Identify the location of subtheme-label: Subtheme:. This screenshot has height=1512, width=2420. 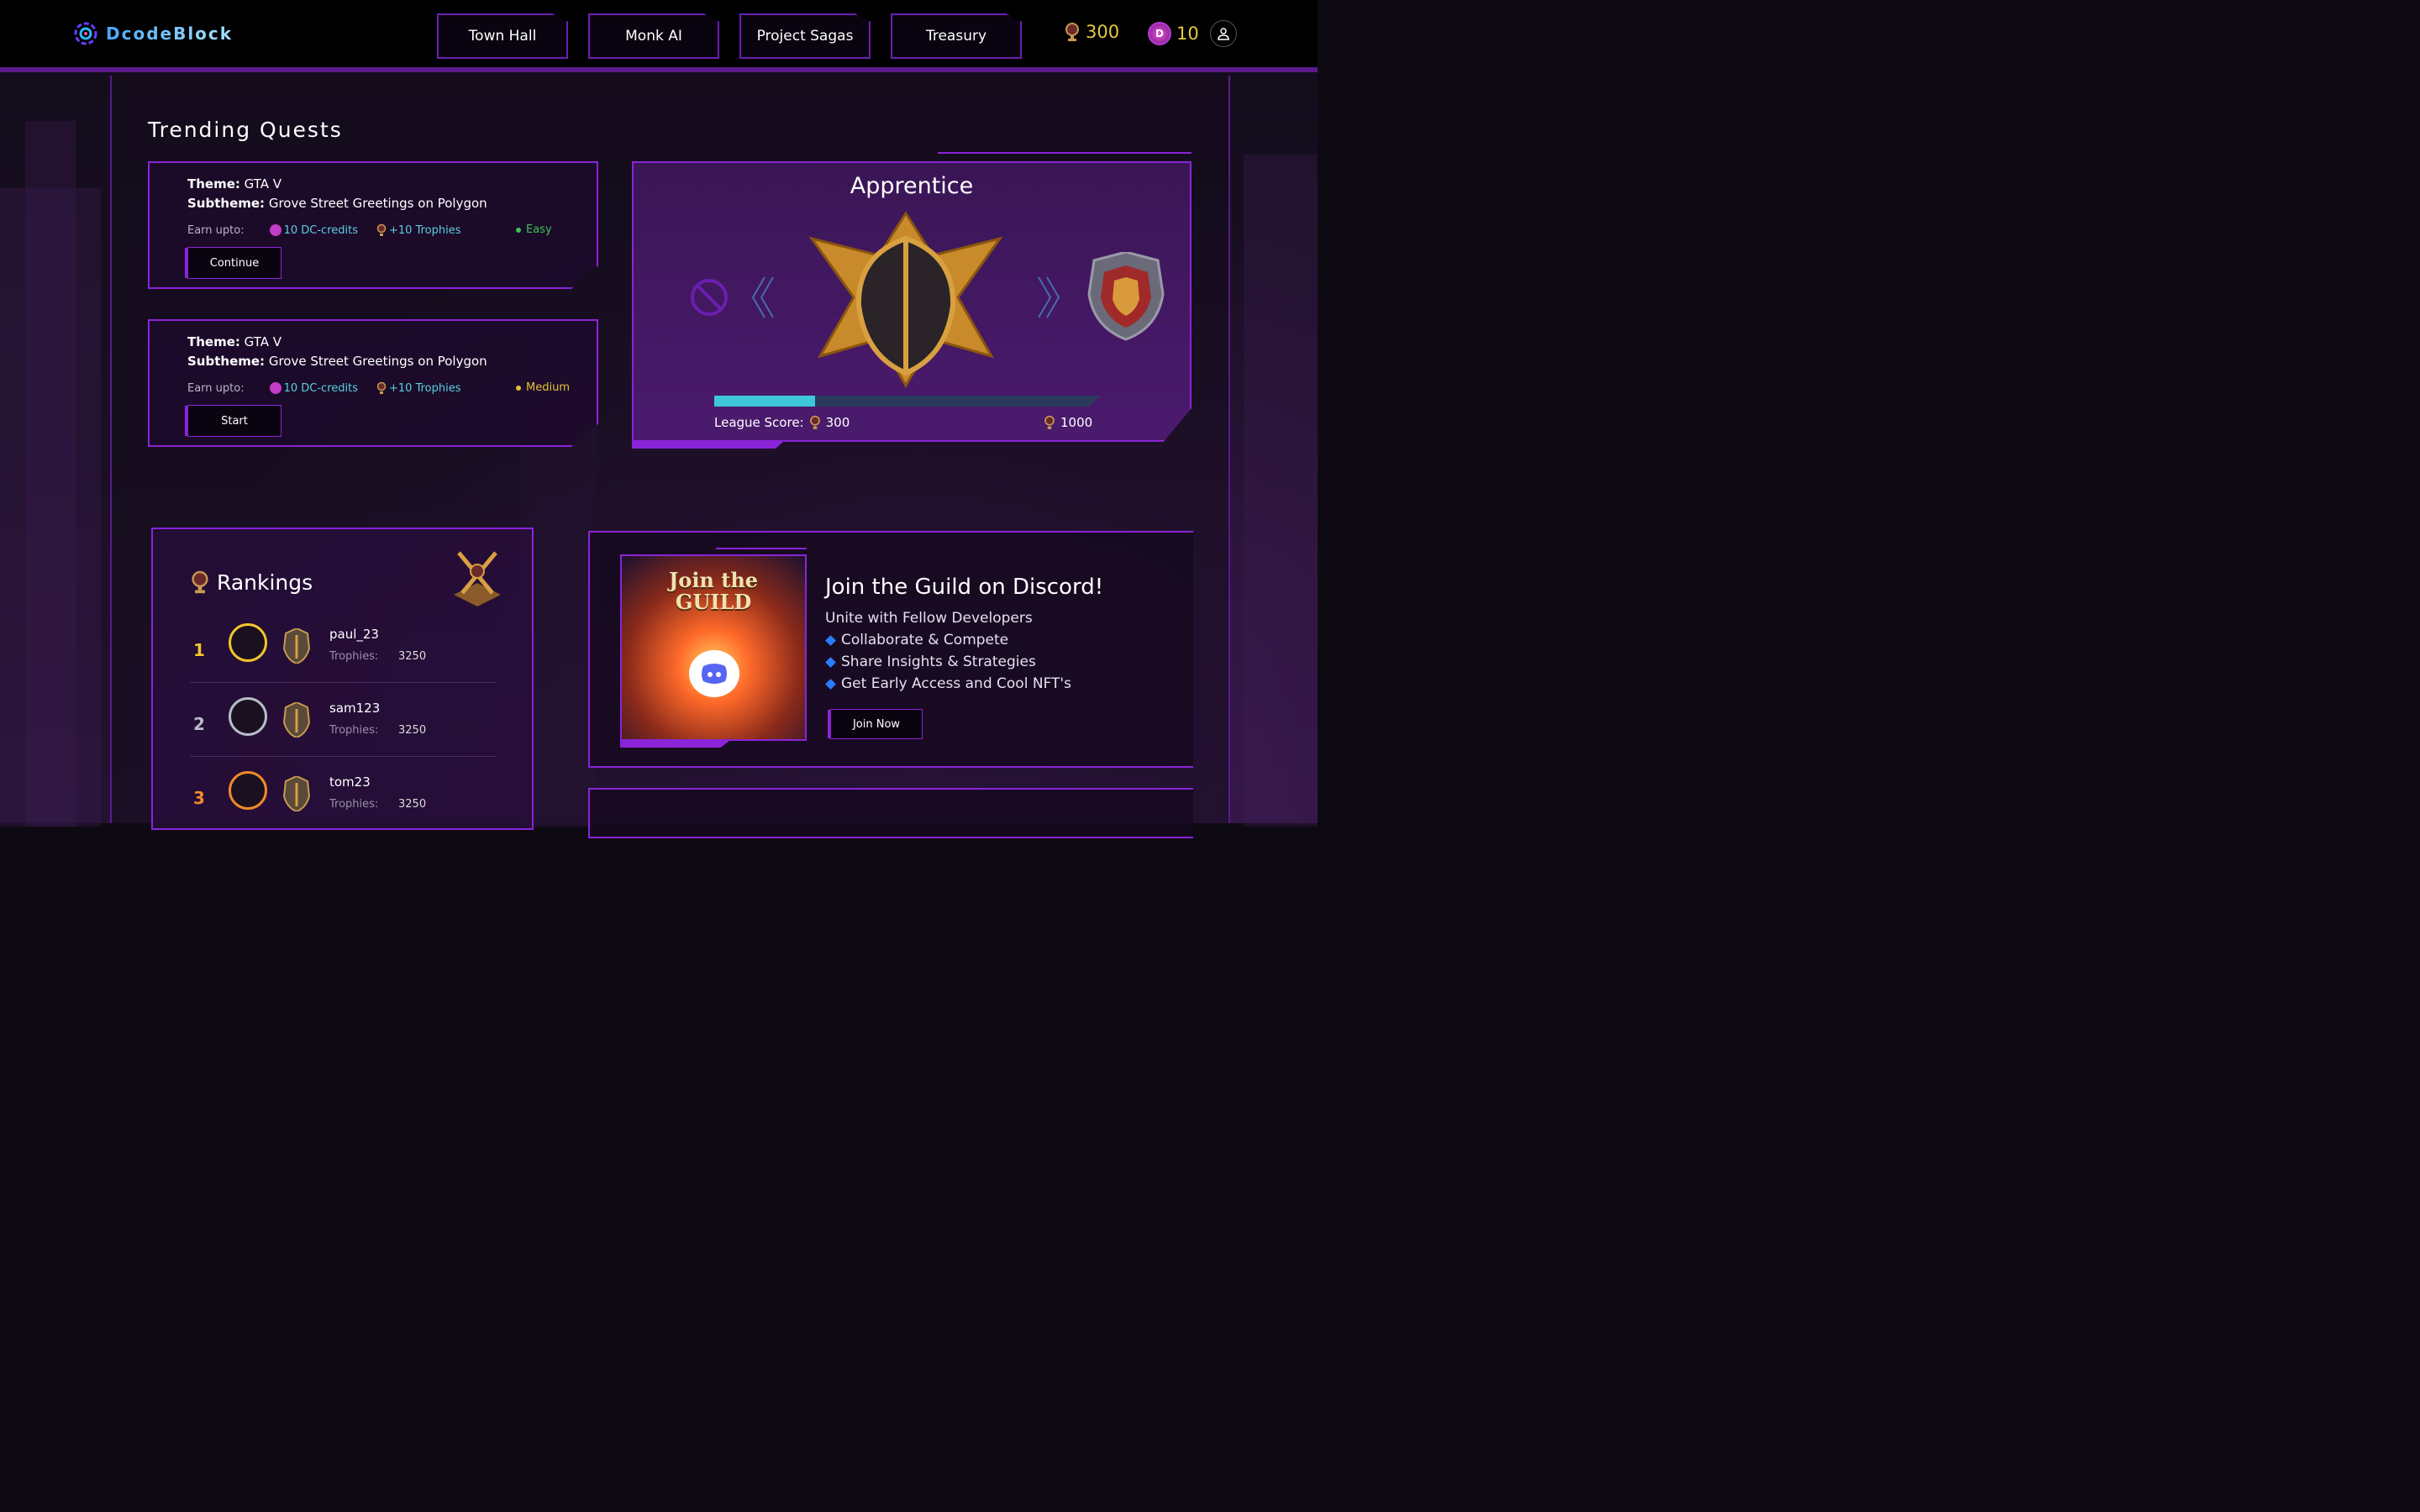
(226, 203).